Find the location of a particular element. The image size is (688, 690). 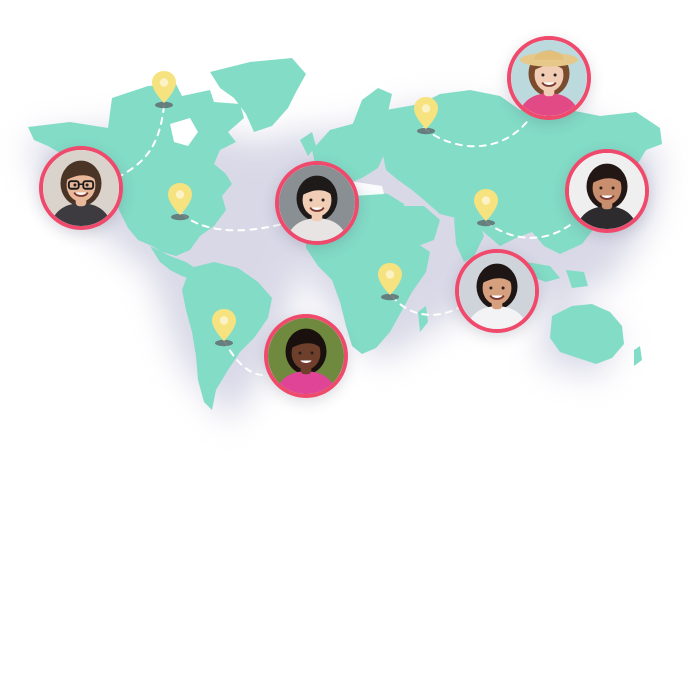

avatar-woman-bottom is located at coordinates (306, 356).